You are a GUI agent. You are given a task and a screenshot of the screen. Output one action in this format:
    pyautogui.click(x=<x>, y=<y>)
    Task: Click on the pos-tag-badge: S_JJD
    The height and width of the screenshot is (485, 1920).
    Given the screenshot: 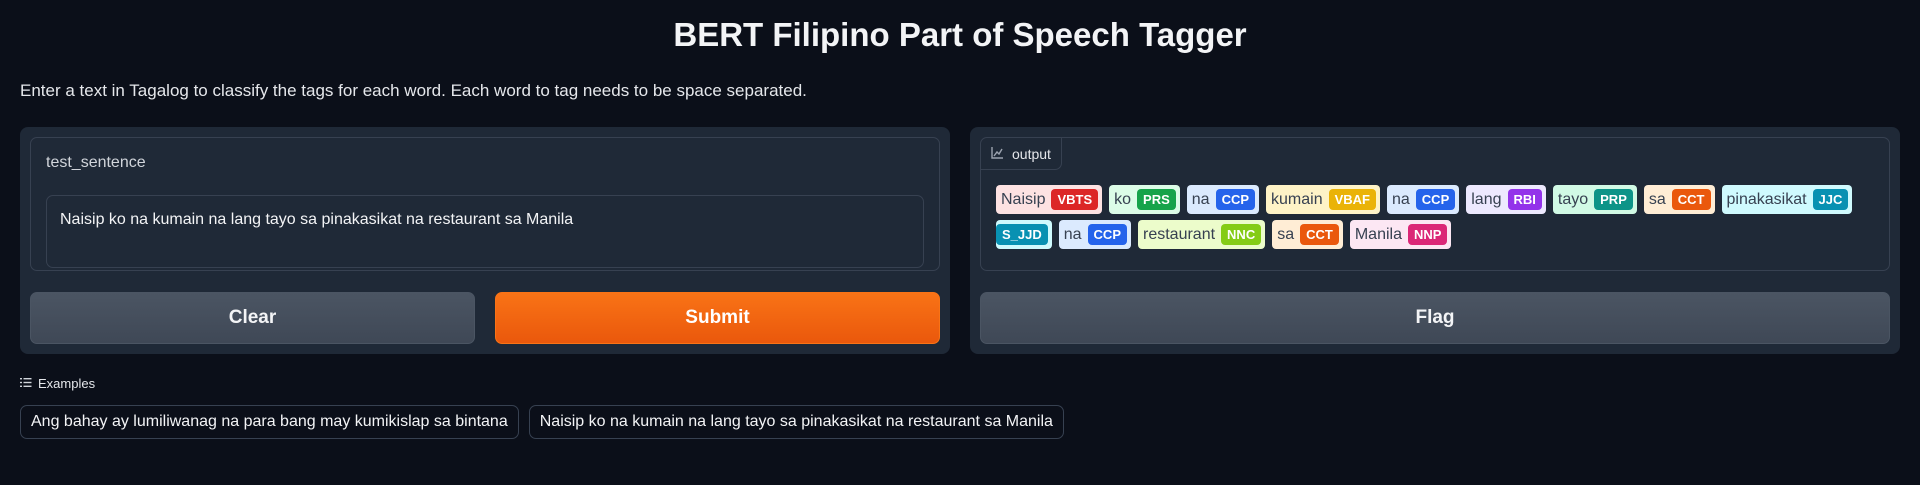 What is the action you would take?
    pyautogui.click(x=1022, y=234)
    